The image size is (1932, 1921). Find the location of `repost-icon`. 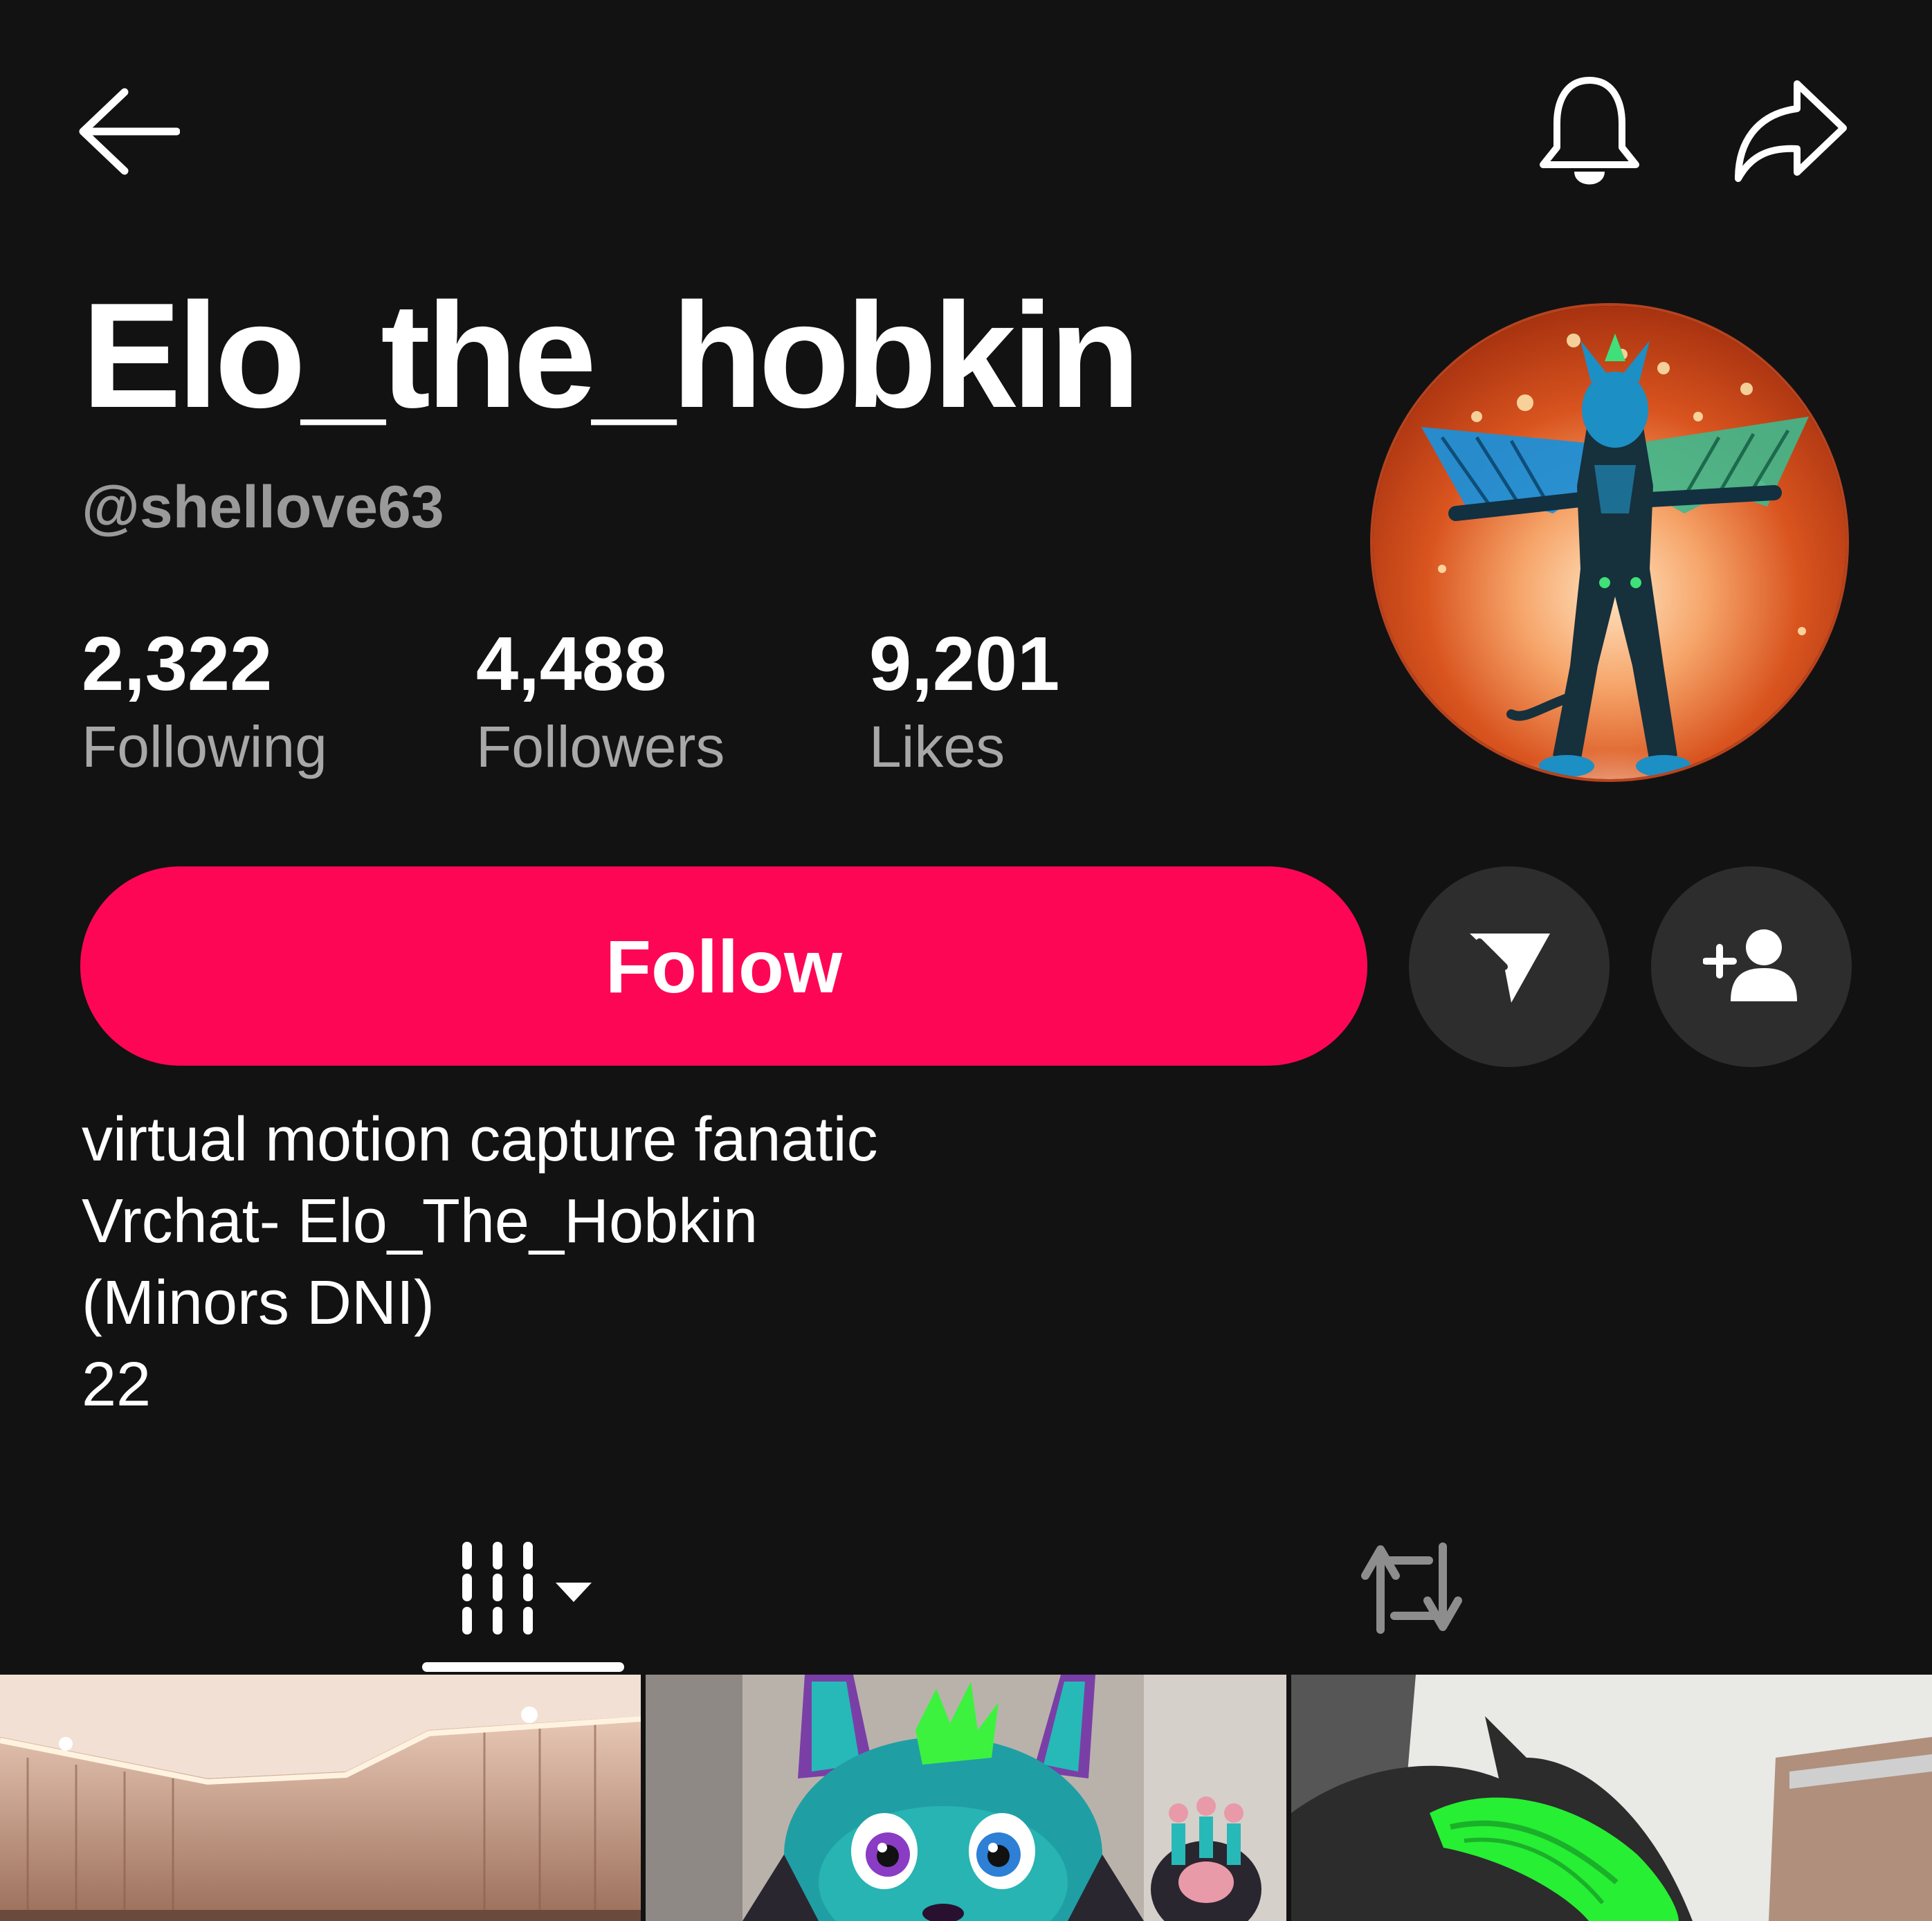

repost-icon is located at coordinates (1411, 1588).